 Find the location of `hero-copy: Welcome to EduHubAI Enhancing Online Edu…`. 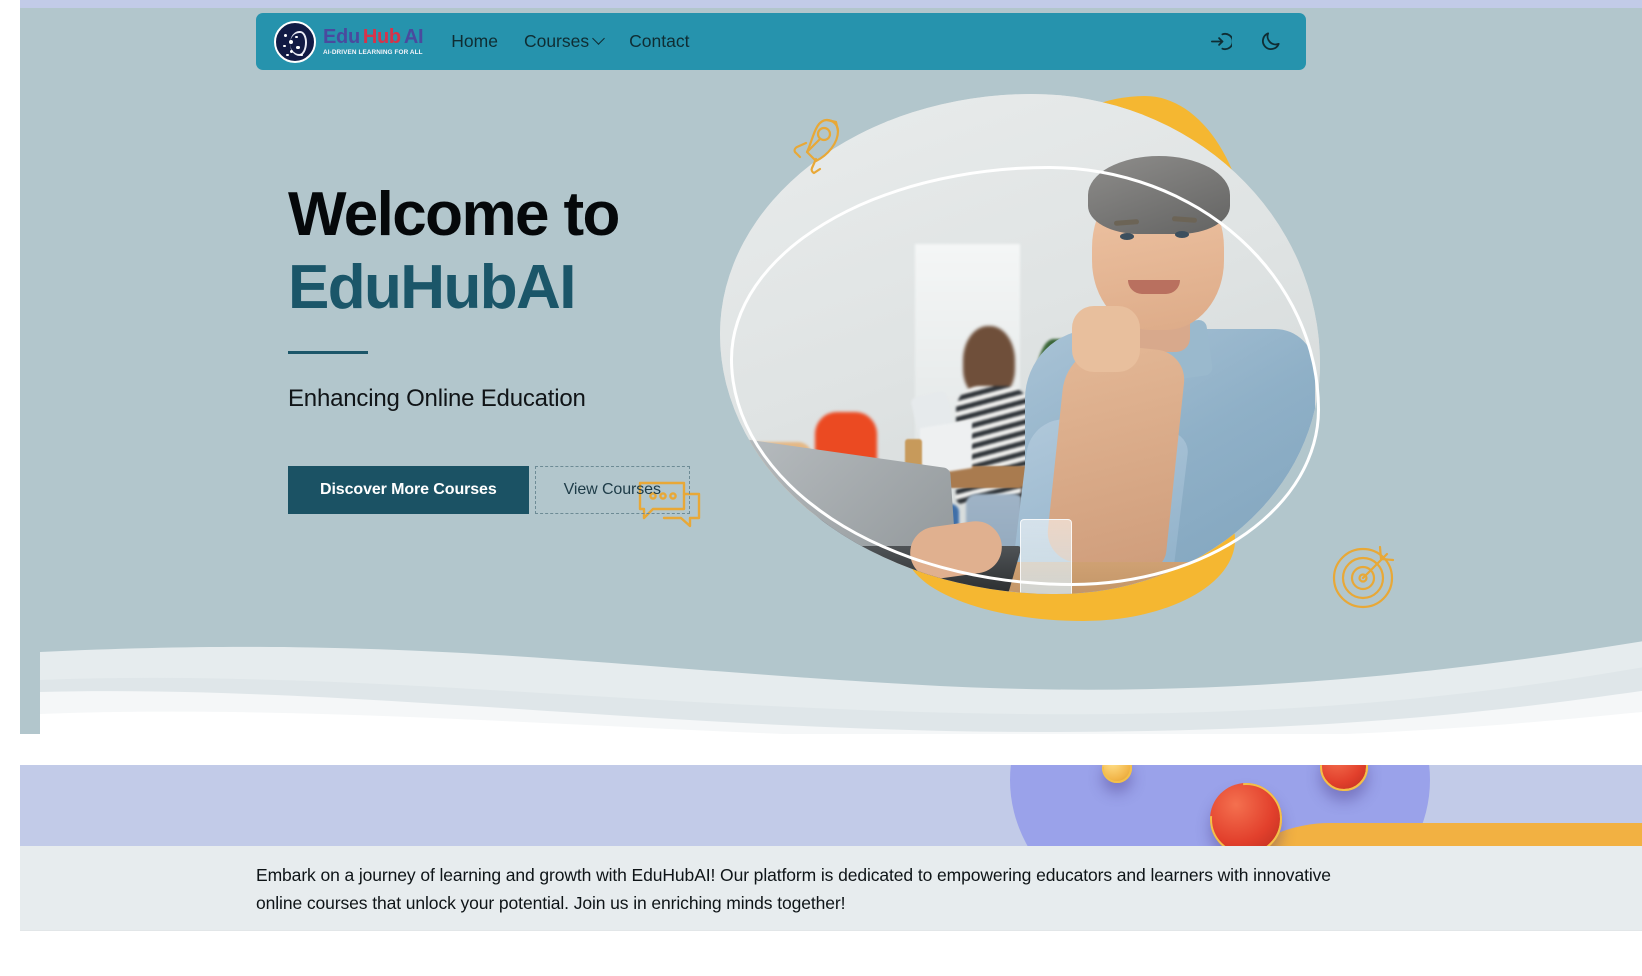

hero-copy: Welcome to EduHubAI Enhancing Online Edu… is located at coordinates (523, 346).